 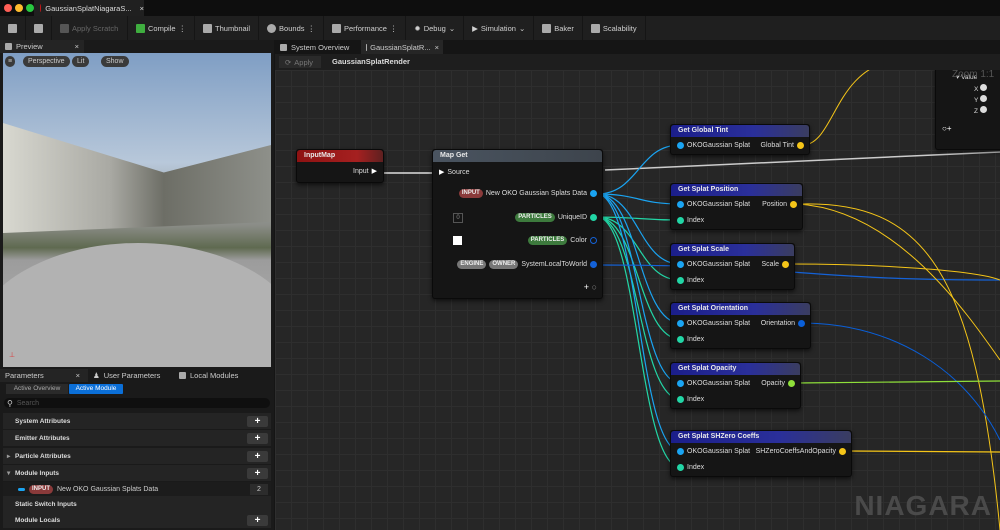 I want to click on pin-z: Z, so click(x=980, y=110).